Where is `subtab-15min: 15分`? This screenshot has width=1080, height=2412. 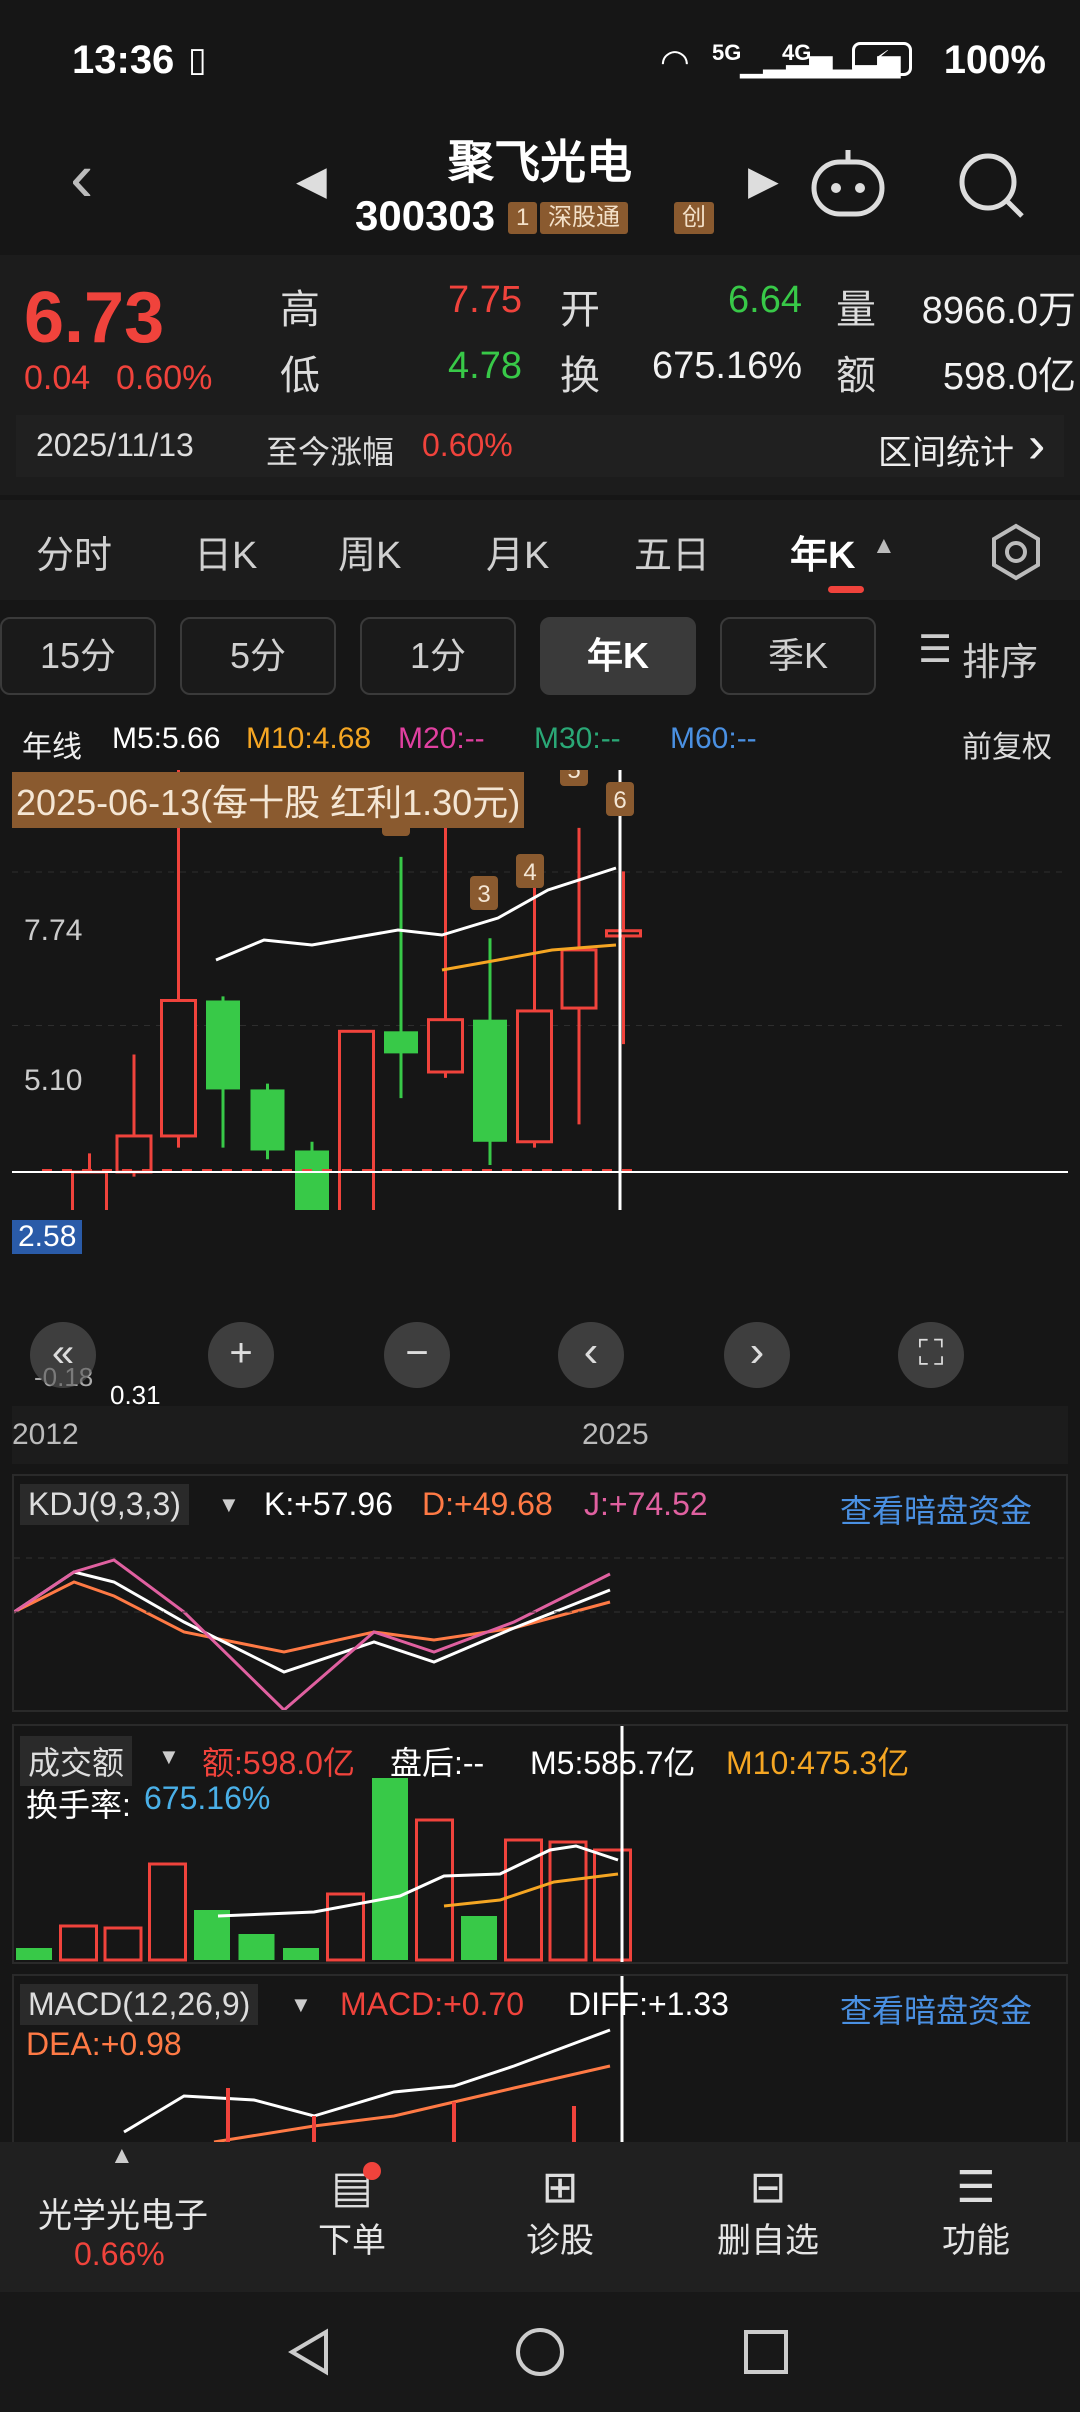
subtab-15min: 15分 is located at coordinates (78, 656).